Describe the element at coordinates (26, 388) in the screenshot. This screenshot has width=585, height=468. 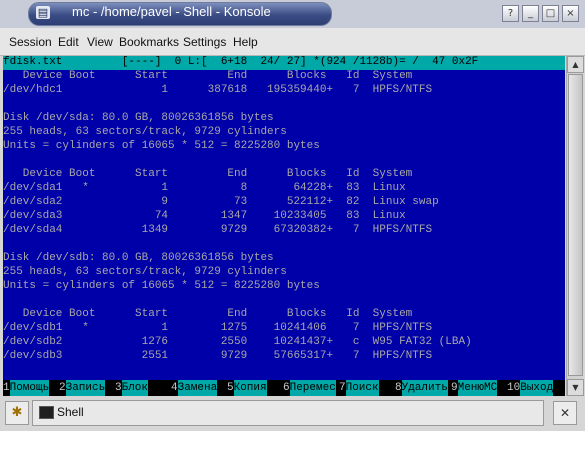
I see `fkey-help: 1Помощь` at that location.